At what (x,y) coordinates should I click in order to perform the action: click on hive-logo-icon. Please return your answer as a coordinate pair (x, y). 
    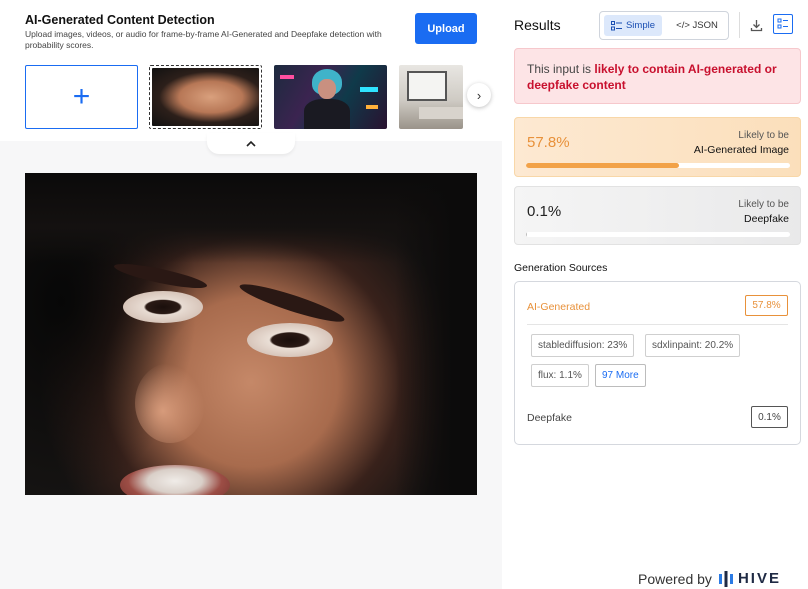
    Looking at the image, I should click on (725, 578).